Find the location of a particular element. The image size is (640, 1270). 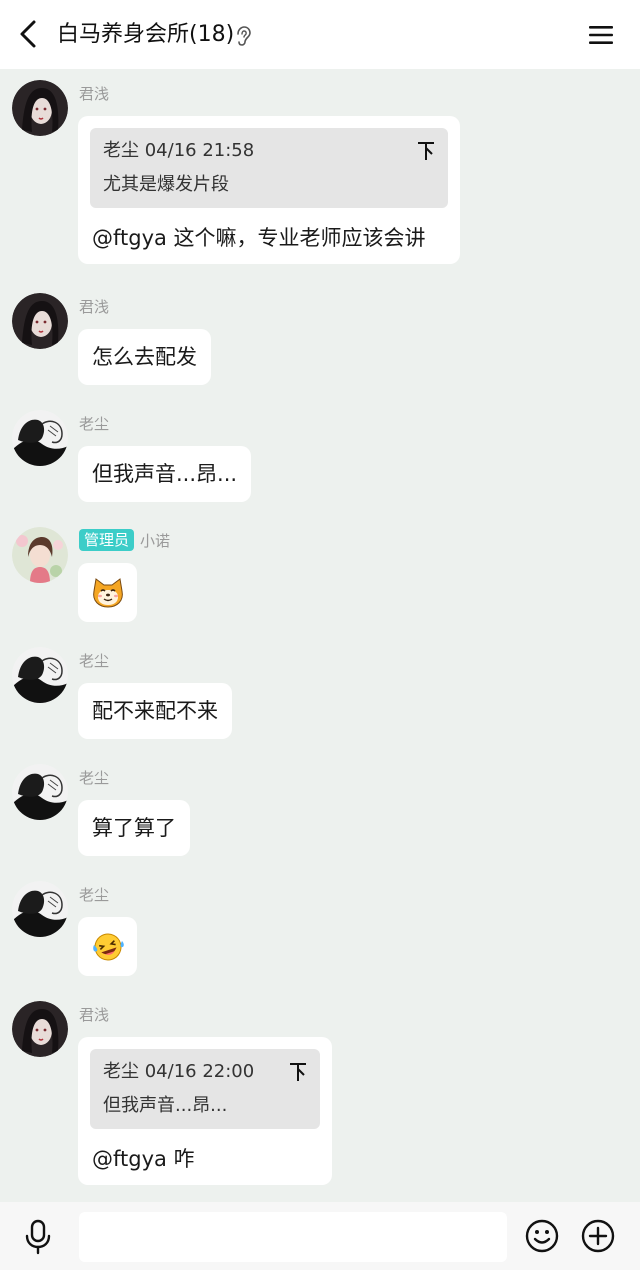

laughing-tears-emoji is located at coordinates (108, 946).